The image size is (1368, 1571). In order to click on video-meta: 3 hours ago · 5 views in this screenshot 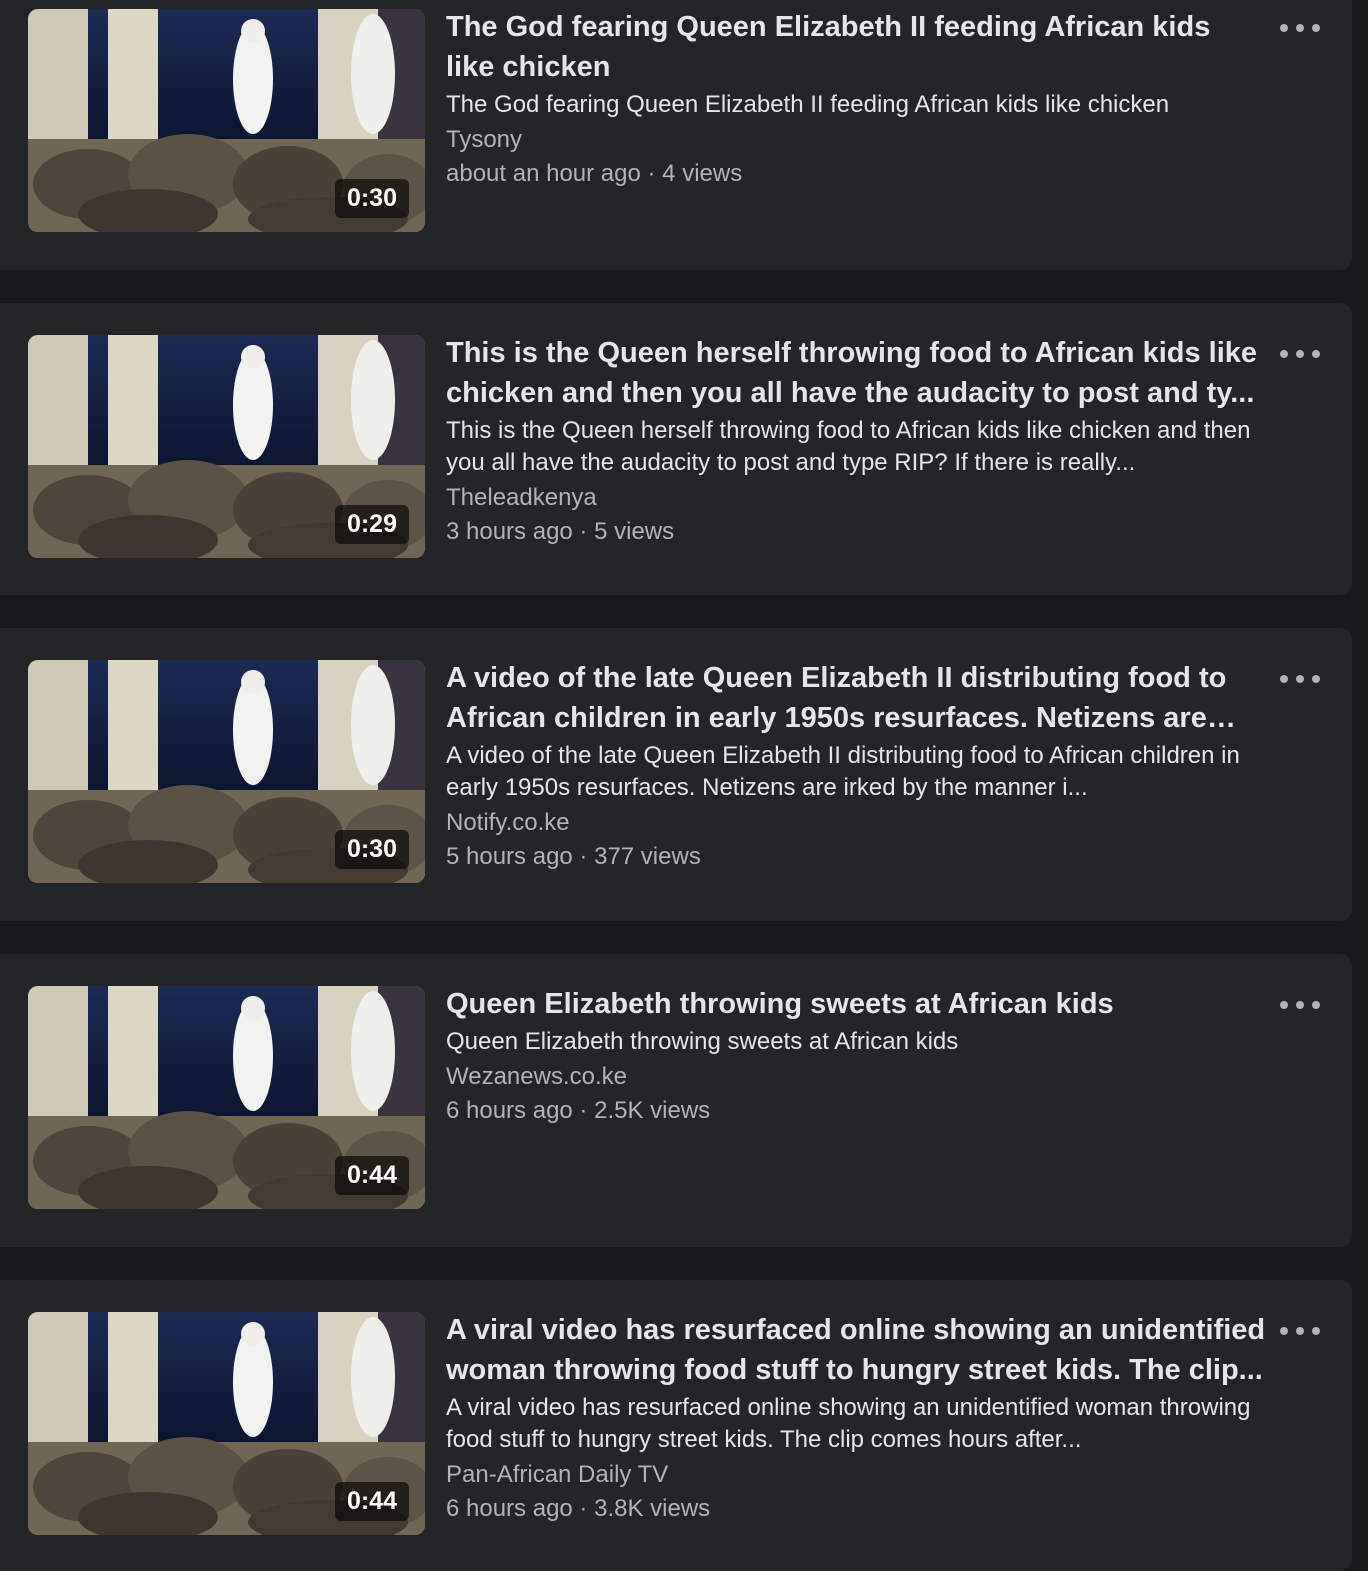, I will do `click(856, 532)`.